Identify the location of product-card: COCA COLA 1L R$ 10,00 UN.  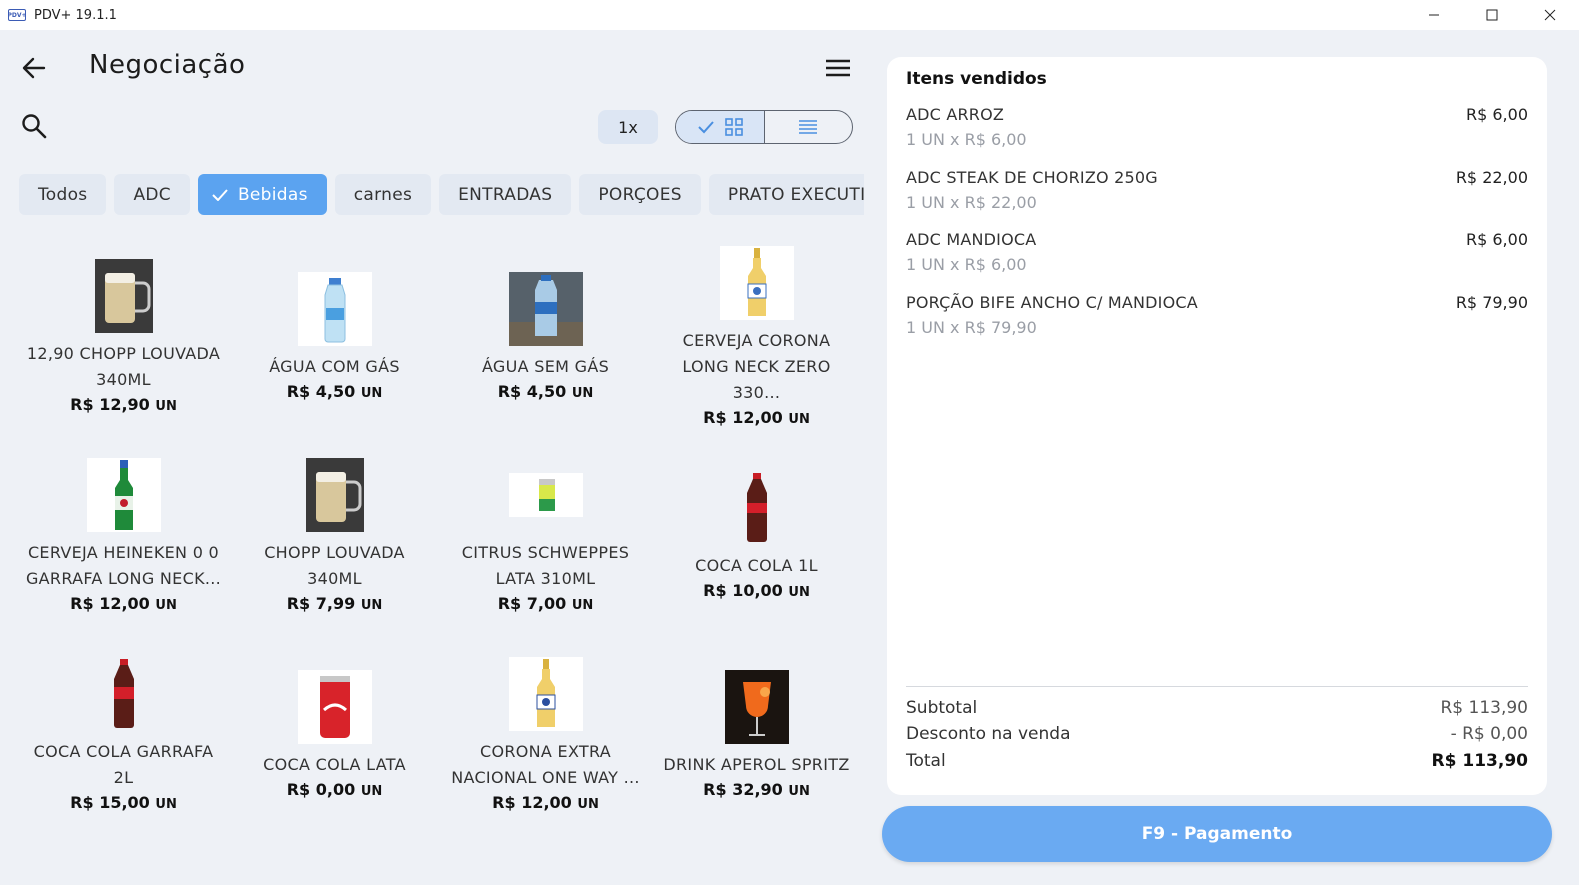
(756, 548).